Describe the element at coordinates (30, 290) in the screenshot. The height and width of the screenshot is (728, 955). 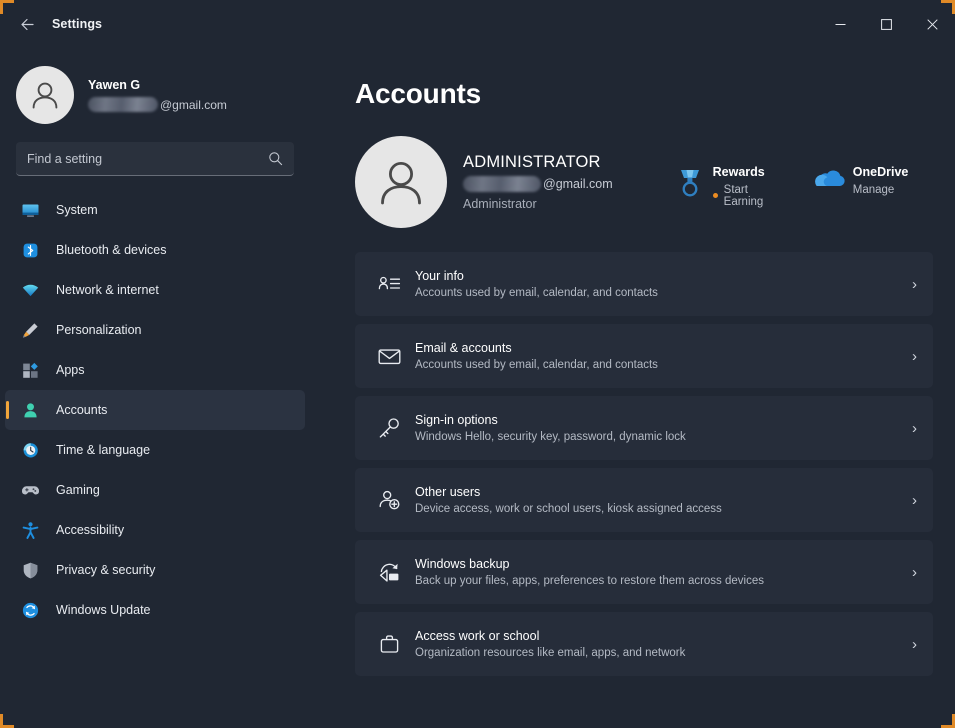
I see `wifi-icon` at that location.